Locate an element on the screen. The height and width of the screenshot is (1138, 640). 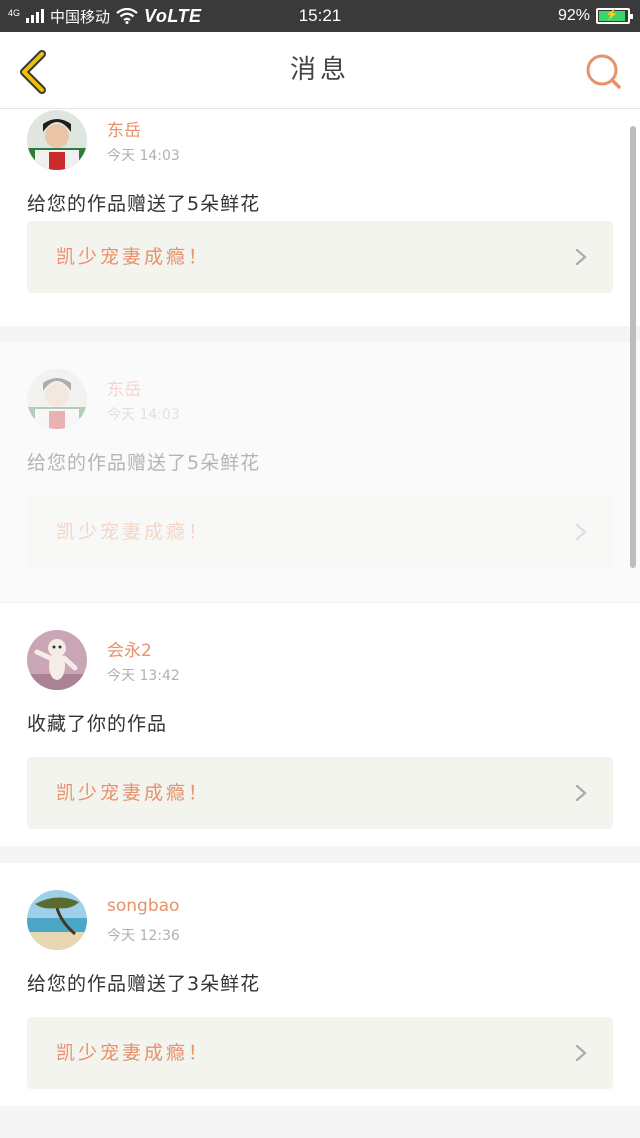
message-text: 收藏了你的作品 is located at coordinates (97, 724).